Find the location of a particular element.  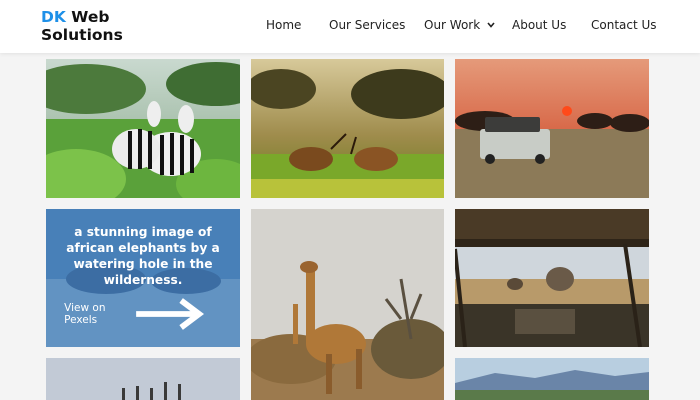

gallery-image-flamingos is located at coordinates (143, 379).